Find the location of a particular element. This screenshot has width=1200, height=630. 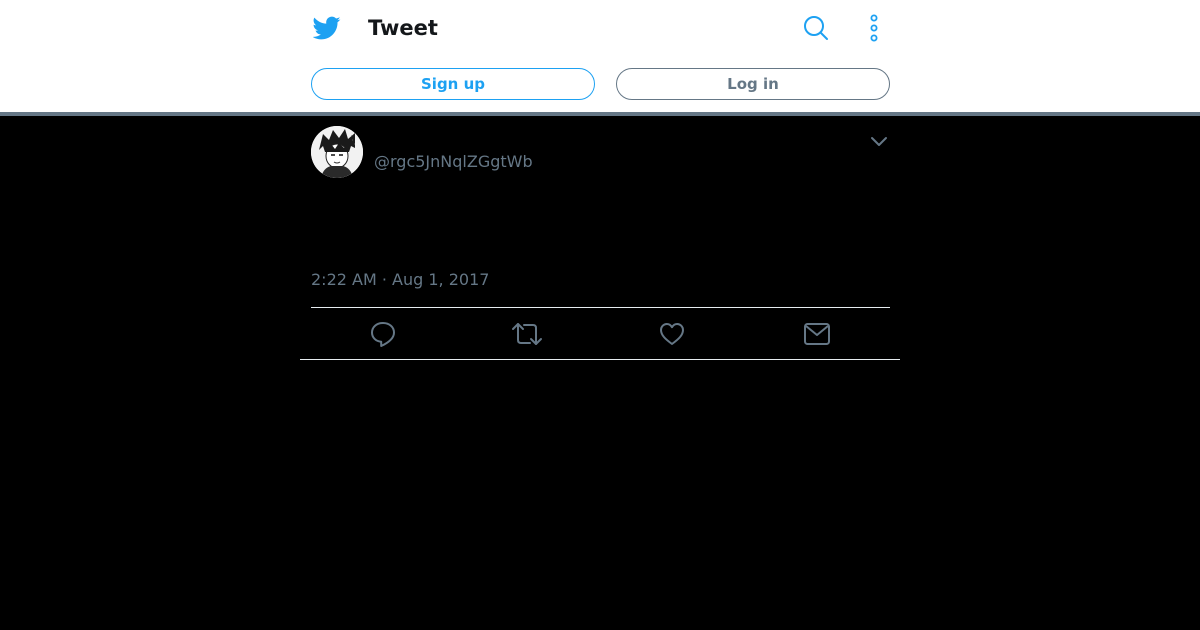

like-icon is located at coordinates (672, 334).